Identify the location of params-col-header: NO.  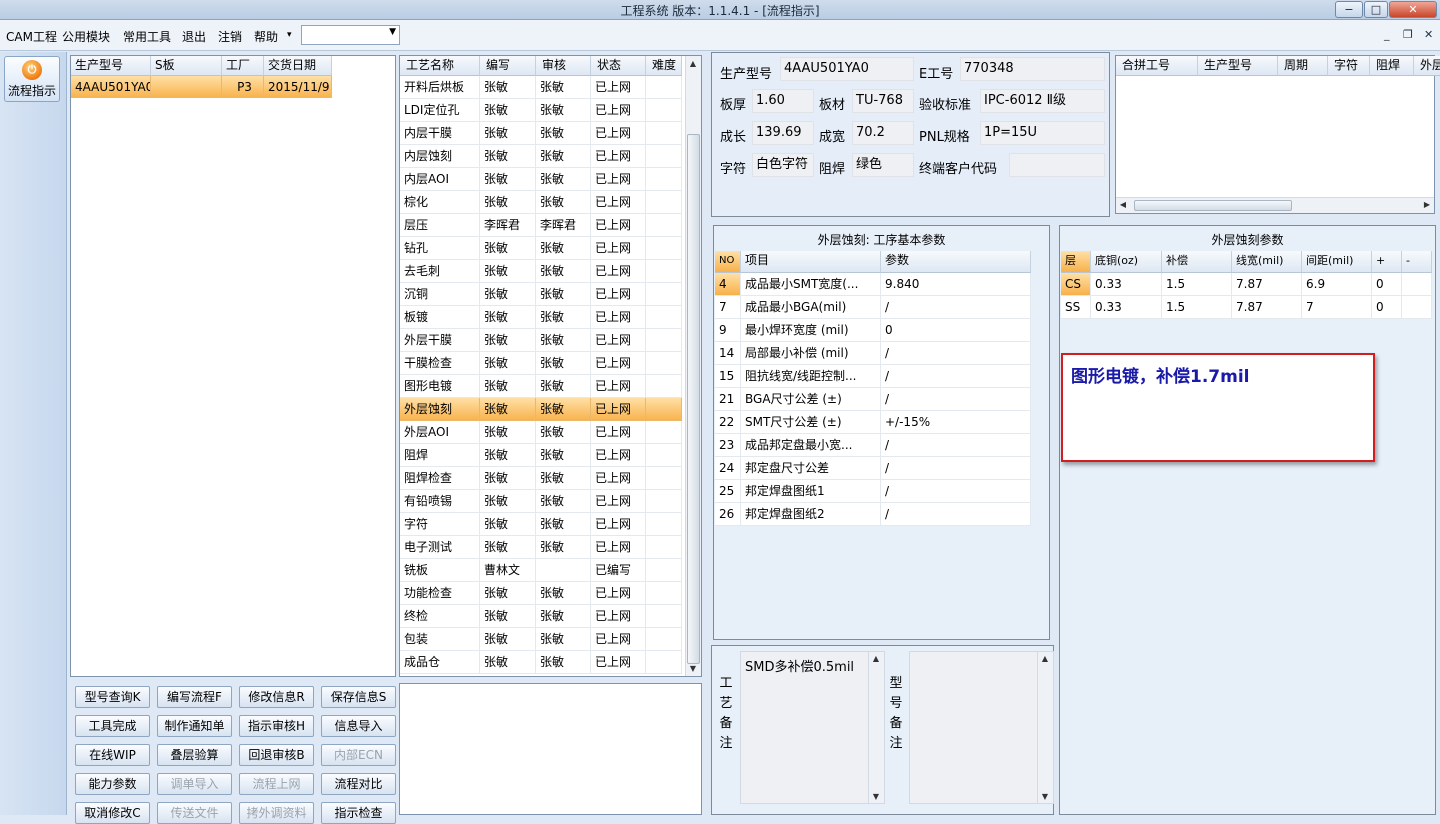
(728, 262).